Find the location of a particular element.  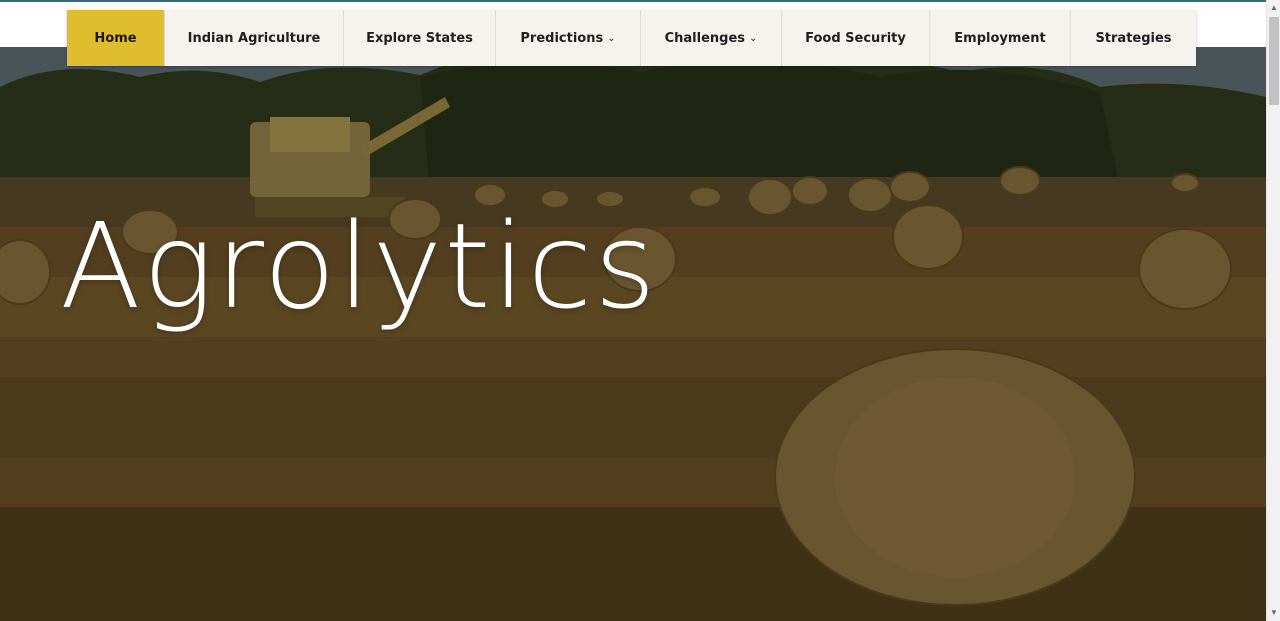

vertical-scrollbar: ▲ ▼ is located at coordinates (1273, 310).